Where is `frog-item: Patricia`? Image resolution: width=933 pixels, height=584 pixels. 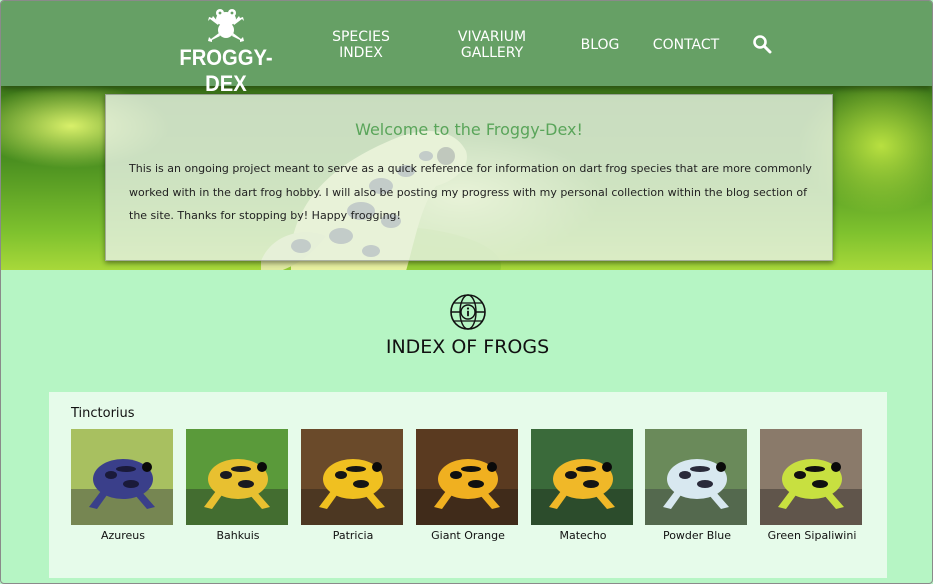
frog-item: Patricia is located at coordinates (353, 485).